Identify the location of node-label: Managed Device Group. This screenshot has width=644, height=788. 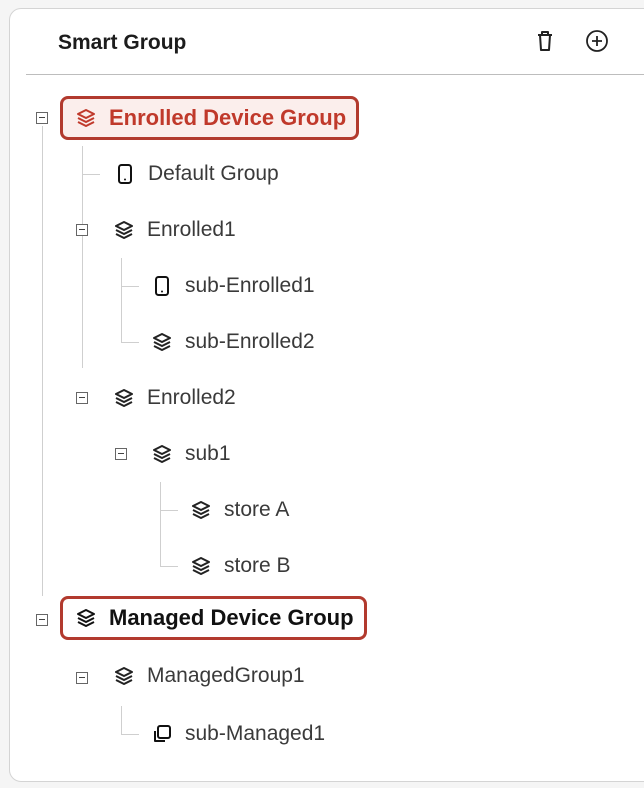
(231, 617).